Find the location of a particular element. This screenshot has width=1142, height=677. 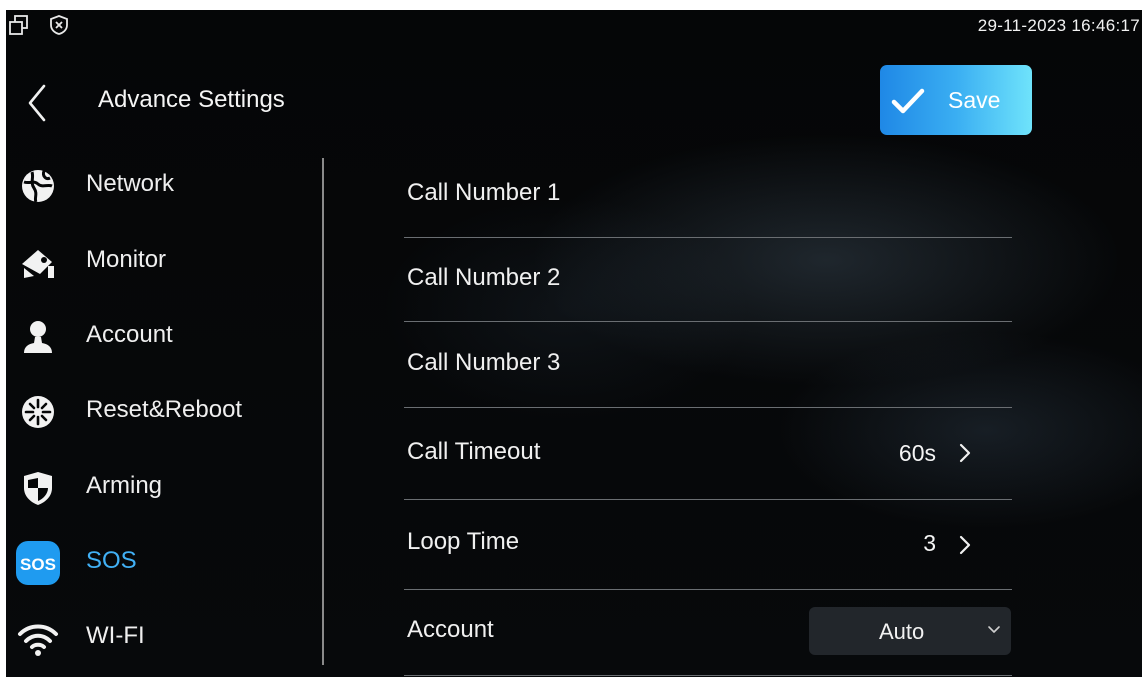

wifi-icon is located at coordinates (38, 640).